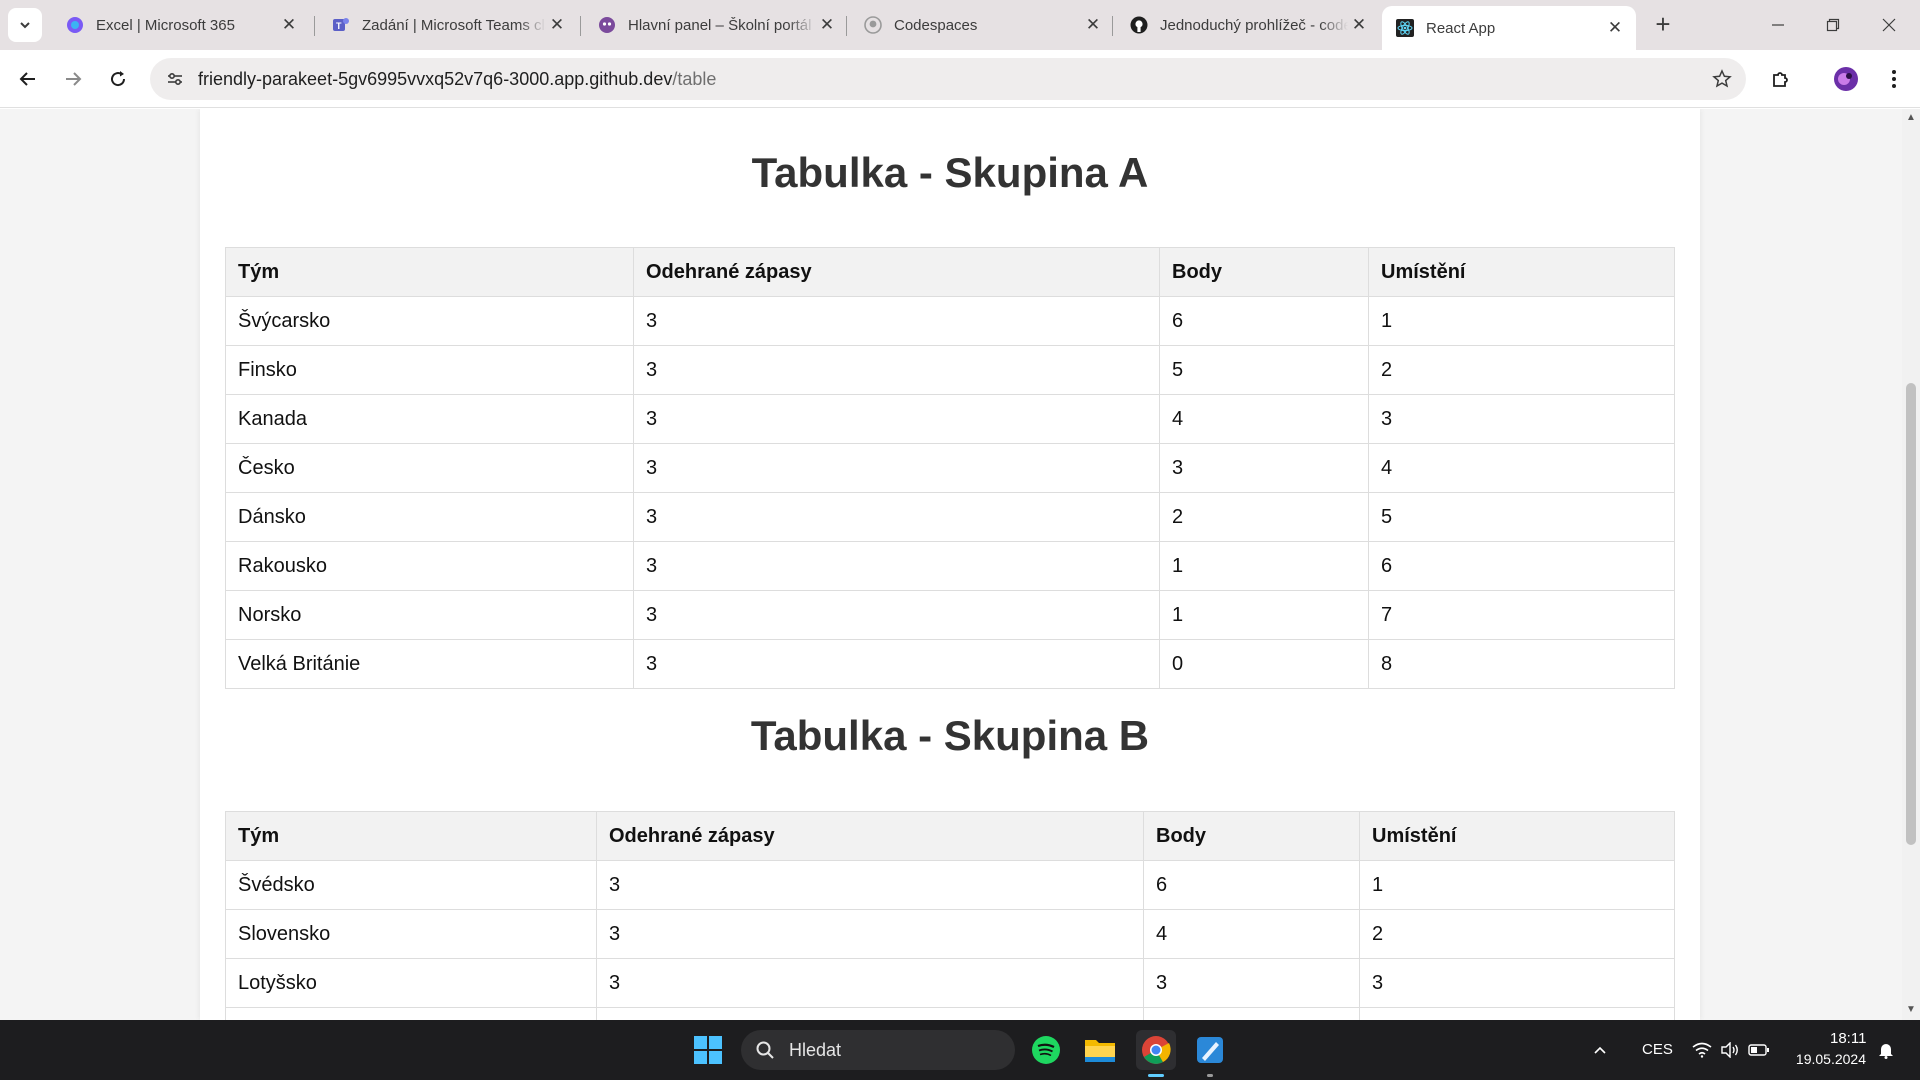 The image size is (1920, 1080). I want to click on team-cell, so click(411, 1013).